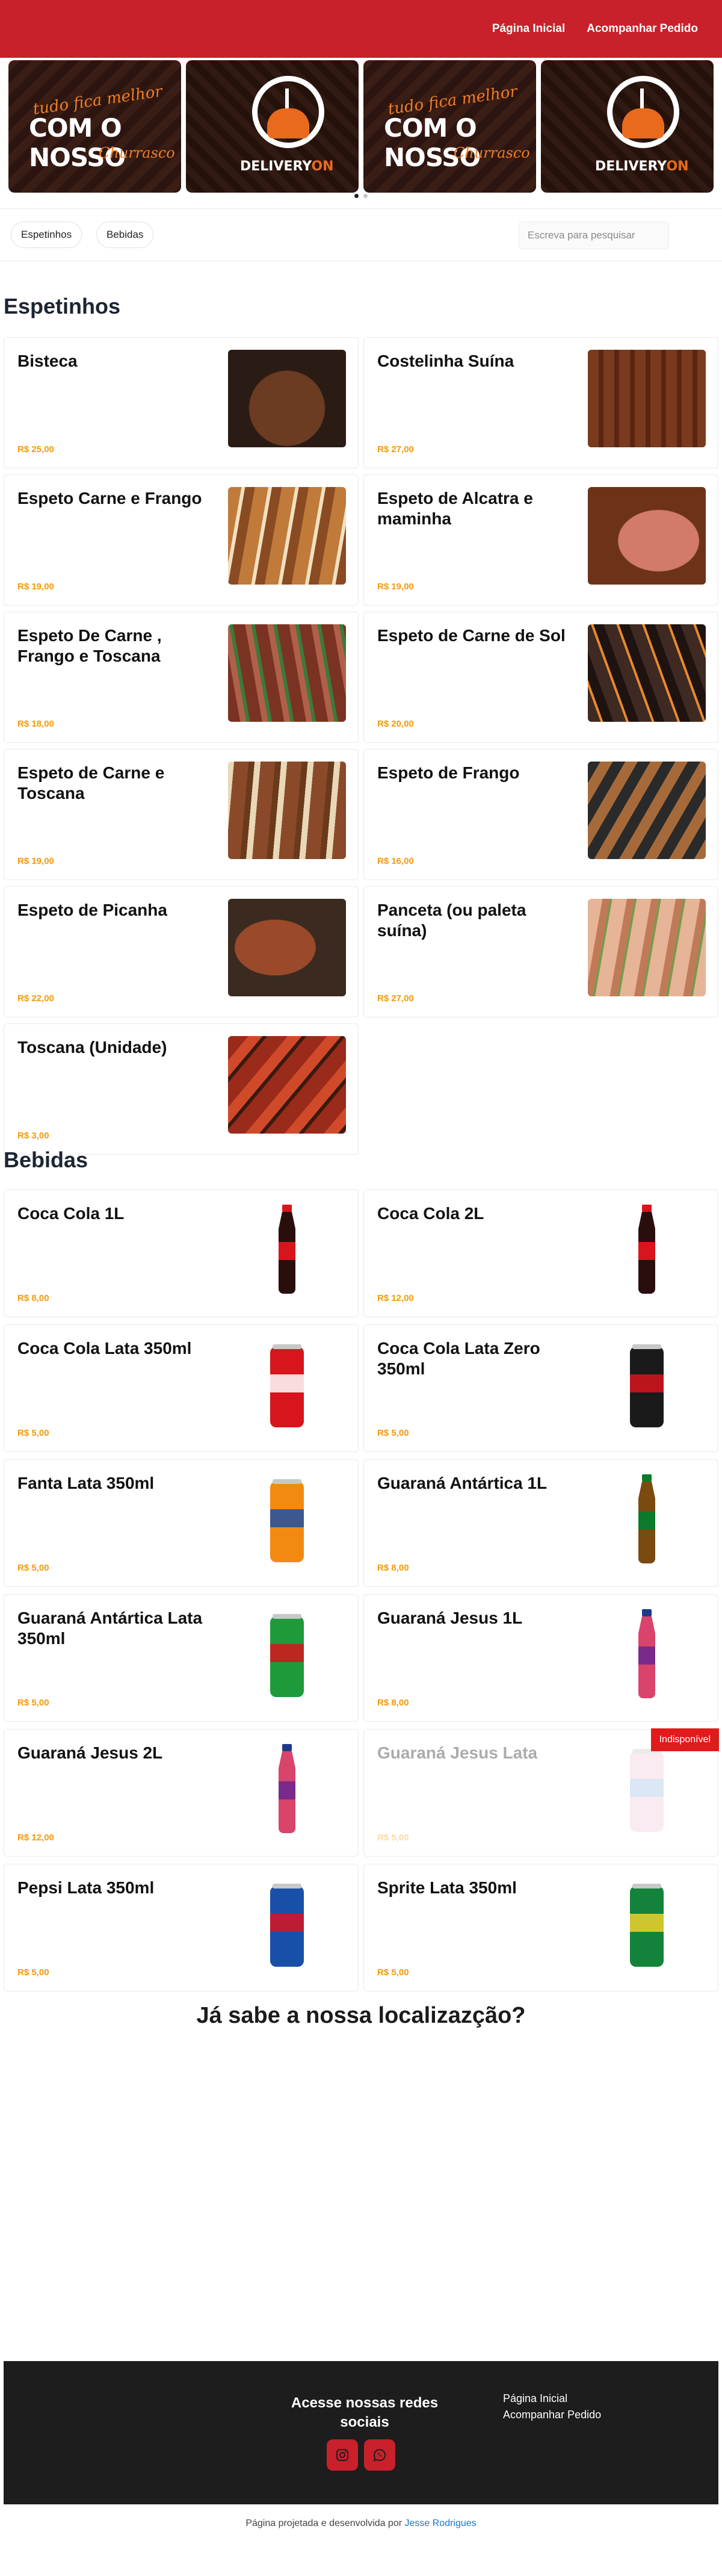  Describe the element at coordinates (365, 2412) in the screenshot. I see `social-heading: Acesse nossas redes sociais` at that location.